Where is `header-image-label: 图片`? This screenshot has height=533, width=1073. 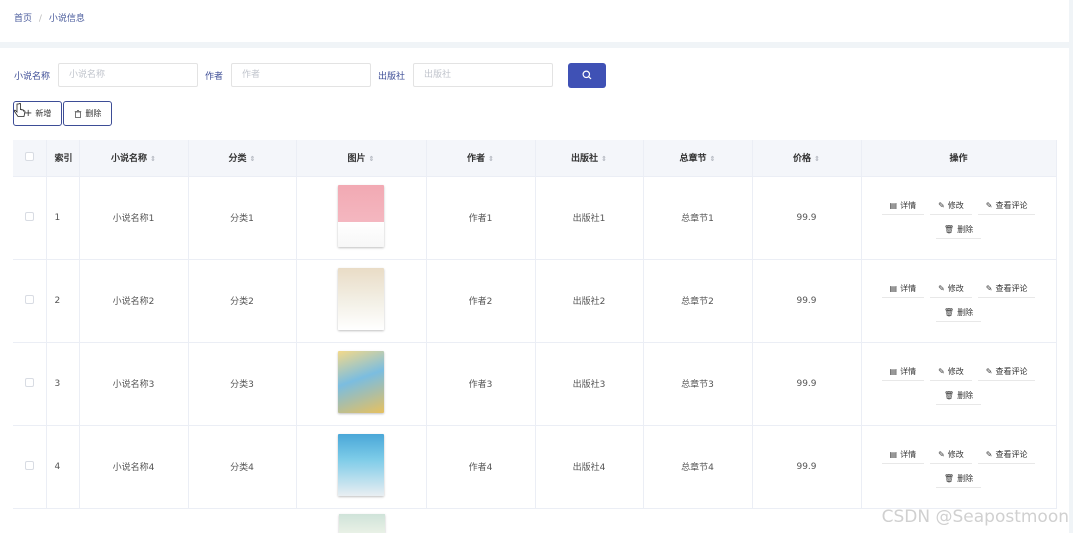
header-image-label: 图片 is located at coordinates (356, 159).